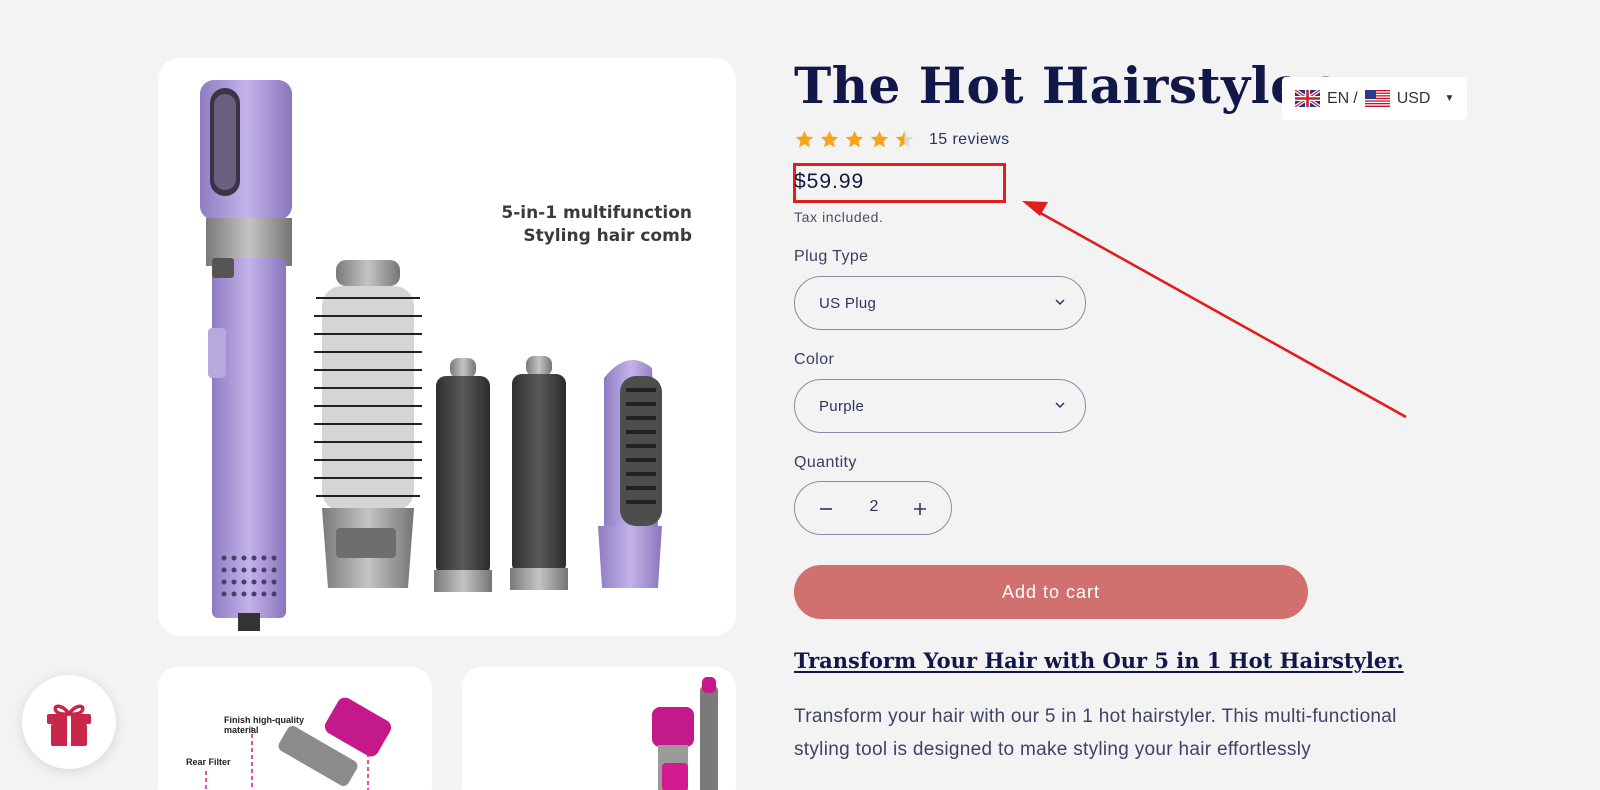 This screenshot has height=790, width=1600. I want to click on language-currency-selector: EN / USD ▼, so click(1374, 98).